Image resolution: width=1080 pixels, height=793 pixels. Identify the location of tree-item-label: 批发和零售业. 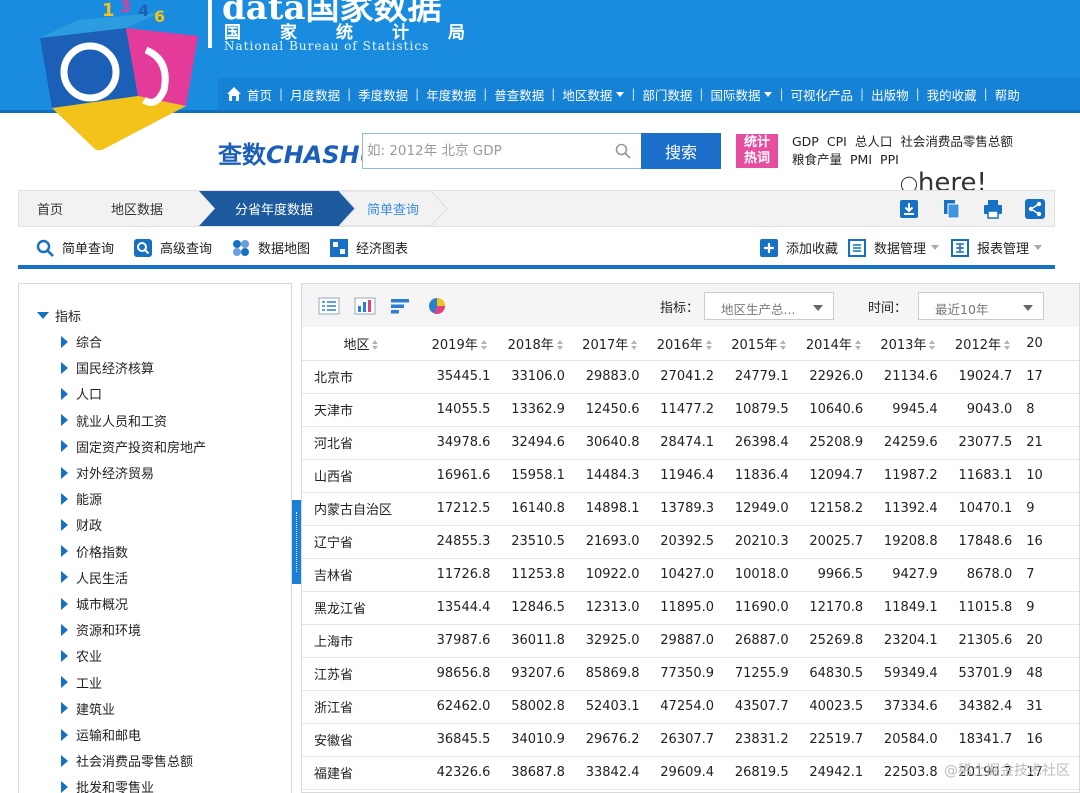
(115, 787).